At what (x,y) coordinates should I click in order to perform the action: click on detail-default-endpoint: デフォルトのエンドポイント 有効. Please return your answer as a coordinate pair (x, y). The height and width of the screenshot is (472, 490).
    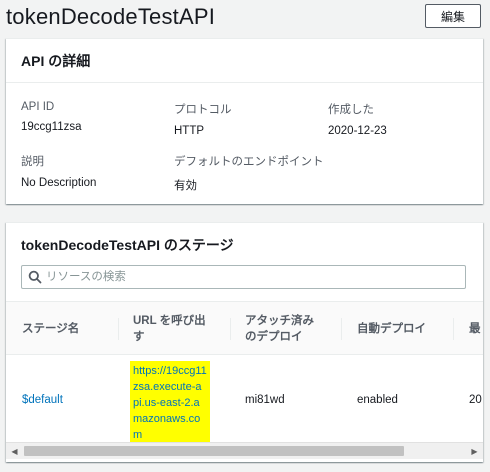
    Looking at the image, I should click on (249, 173).